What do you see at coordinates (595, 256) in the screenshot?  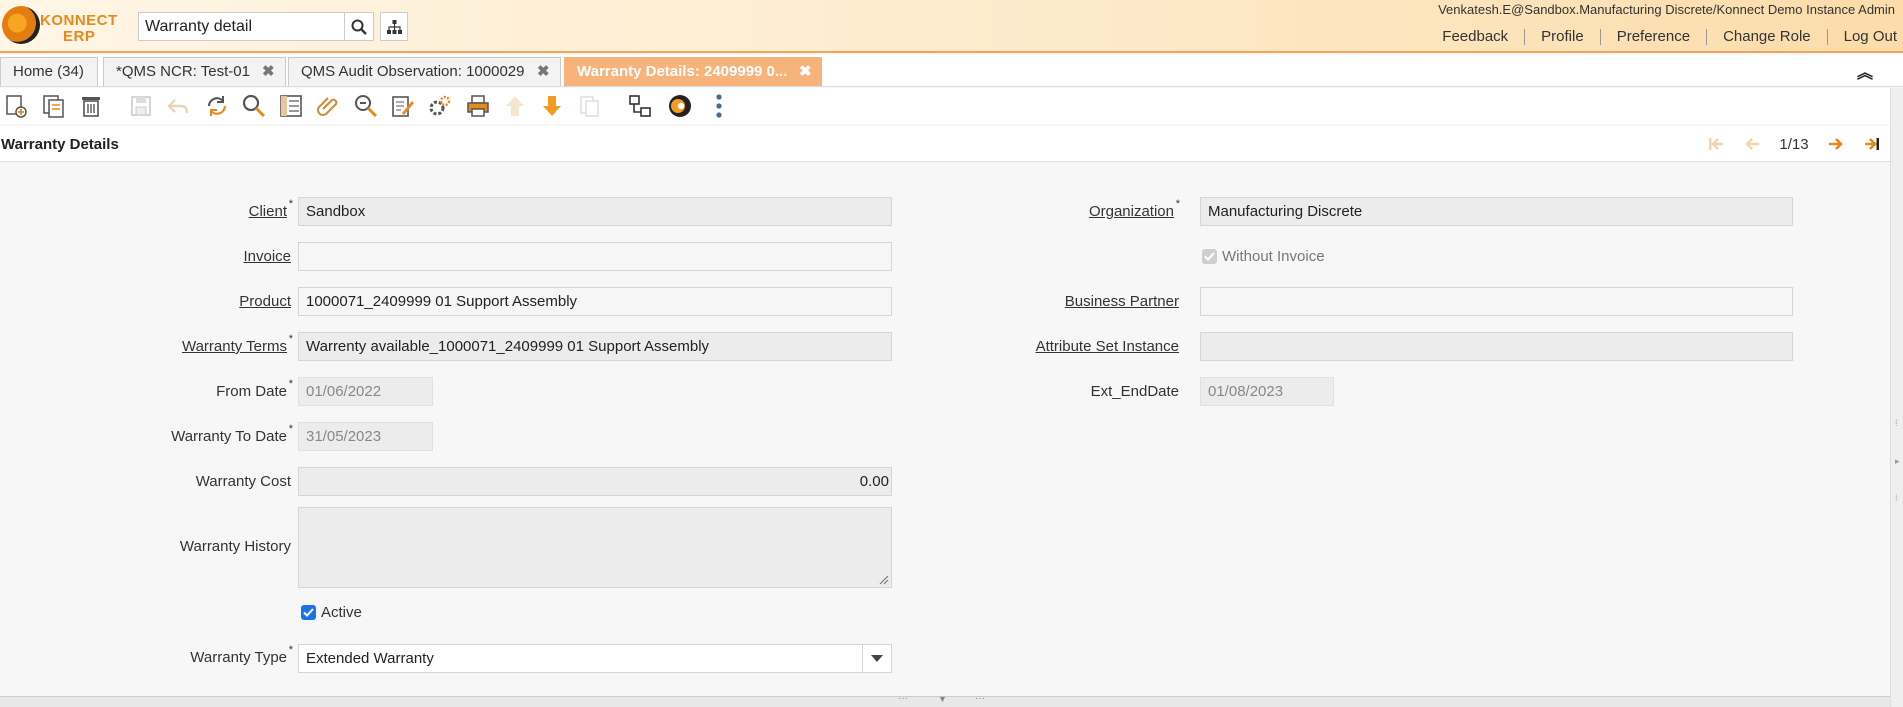 I see `invoice-field` at bounding box center [595, 256].